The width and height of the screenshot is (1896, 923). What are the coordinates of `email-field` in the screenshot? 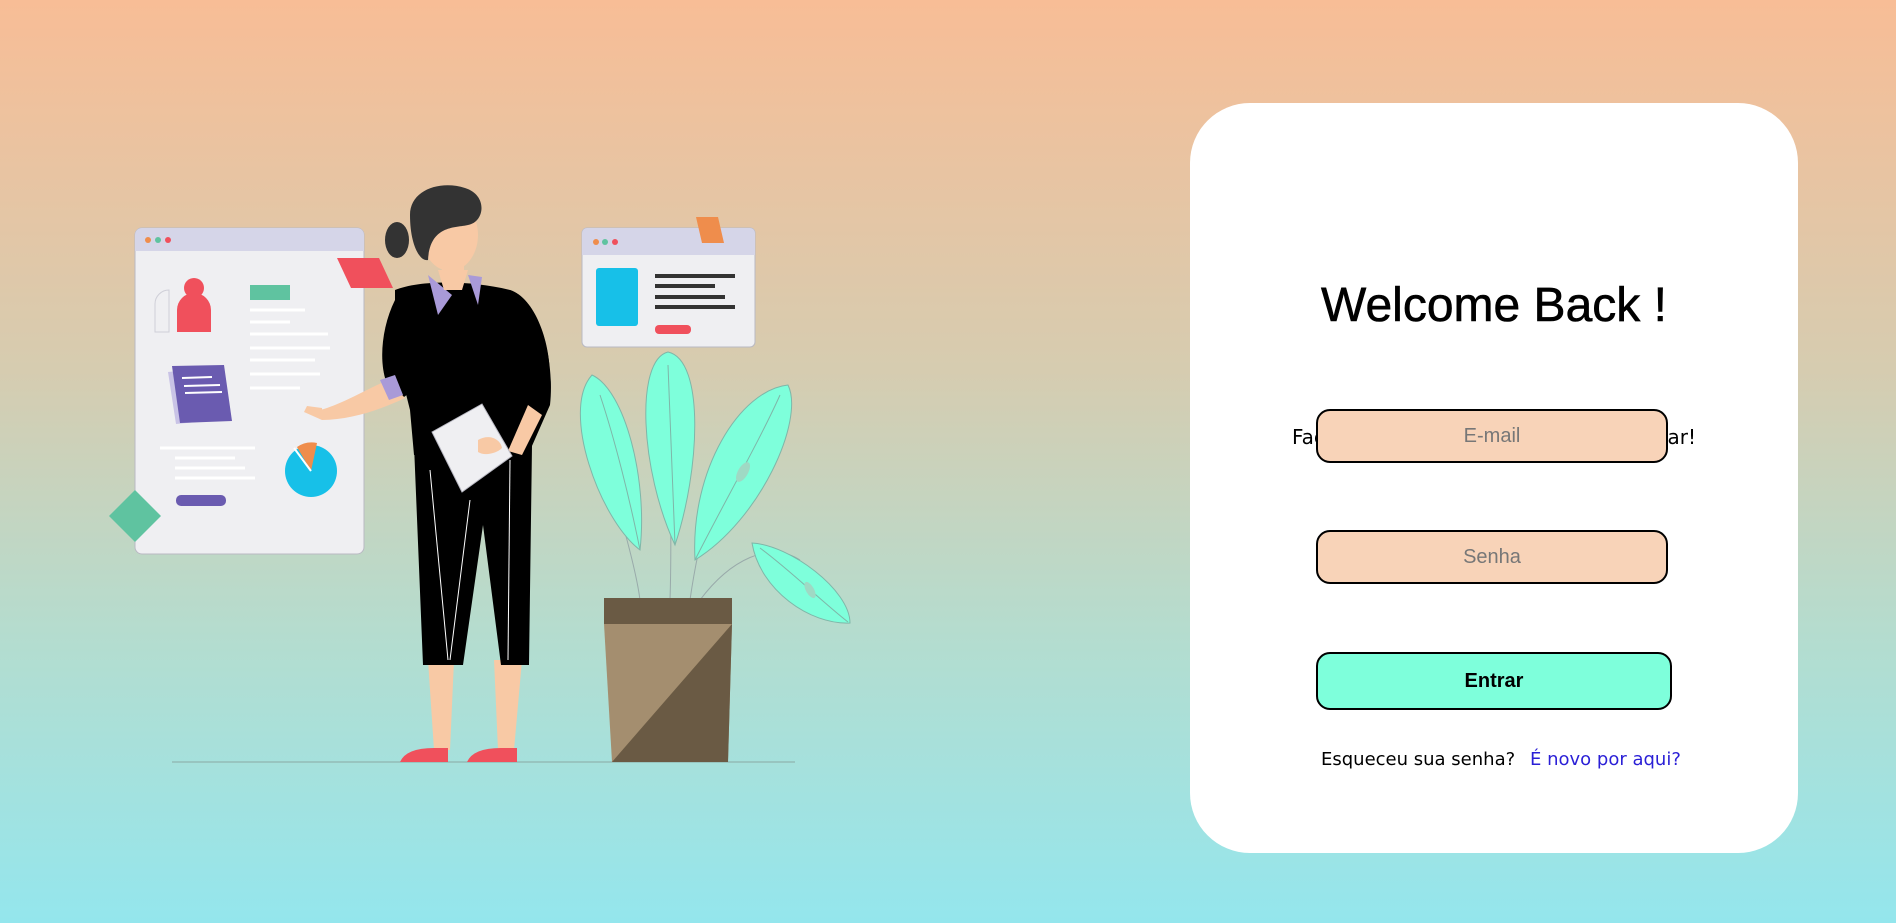 It's located at (1492, 436).